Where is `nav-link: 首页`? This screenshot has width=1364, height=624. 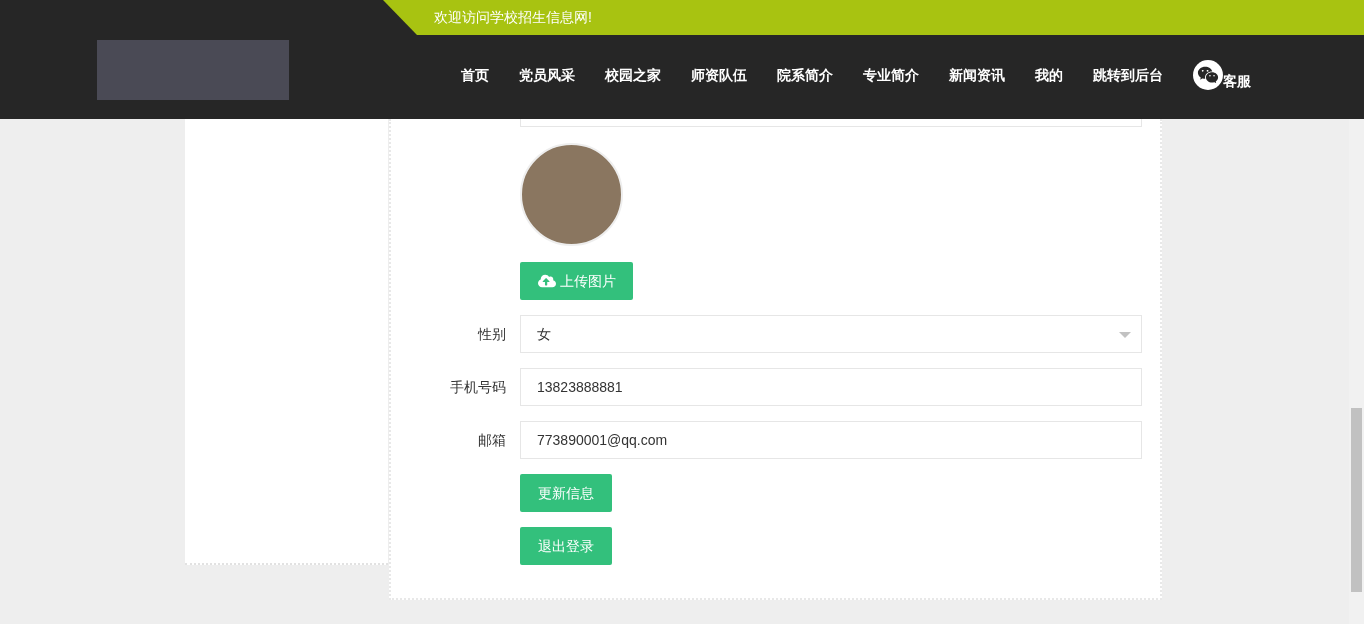
nav-link: 首页 is located at coordinates (475, 75).